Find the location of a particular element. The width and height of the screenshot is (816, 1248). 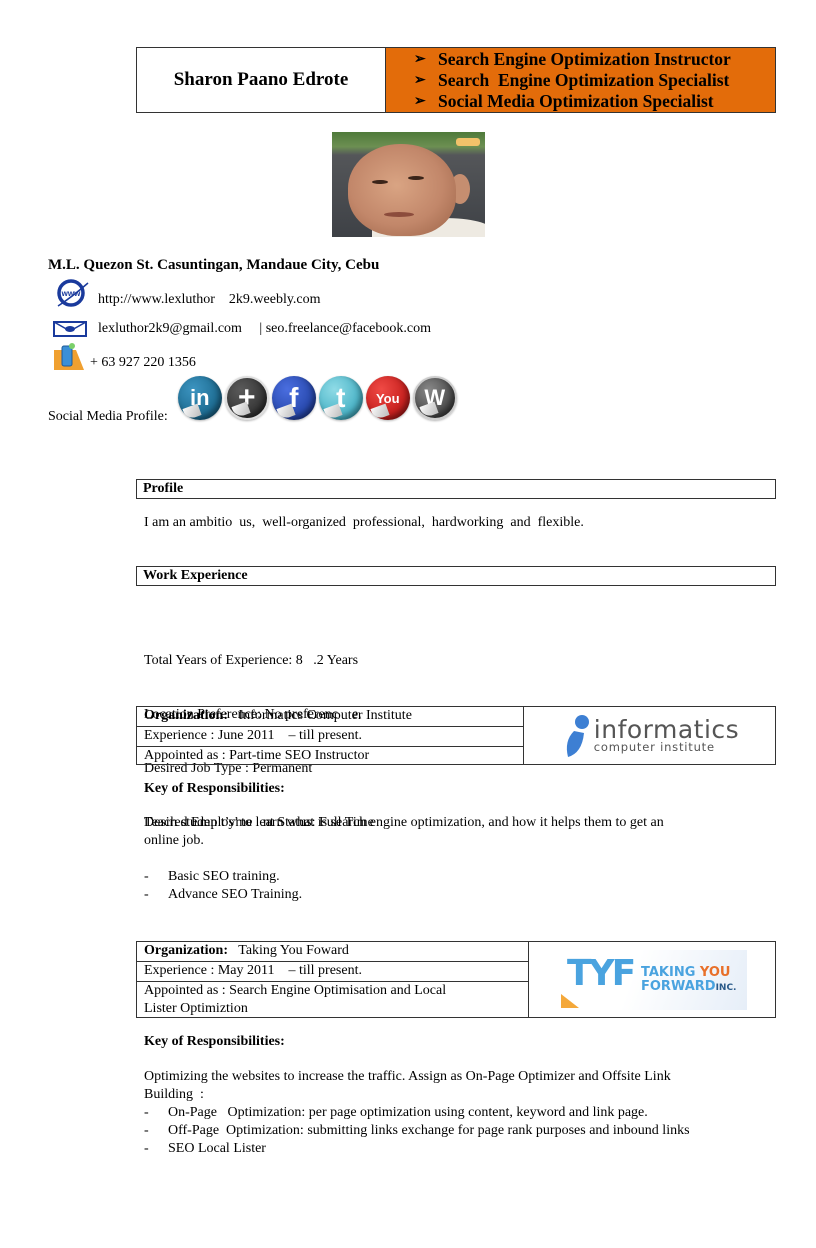

experience-row: Experience : June 2011 – till present. is located at coordinates (330, 737).